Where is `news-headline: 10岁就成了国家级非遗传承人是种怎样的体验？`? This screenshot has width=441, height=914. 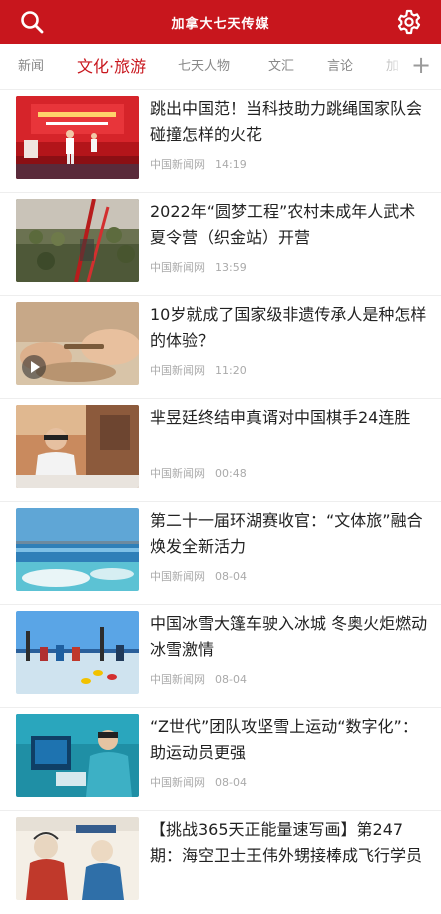
news-headline: 10岁就成了国家级非遗传承人是种怎样的体验？ is located at coordinates (288, 327).